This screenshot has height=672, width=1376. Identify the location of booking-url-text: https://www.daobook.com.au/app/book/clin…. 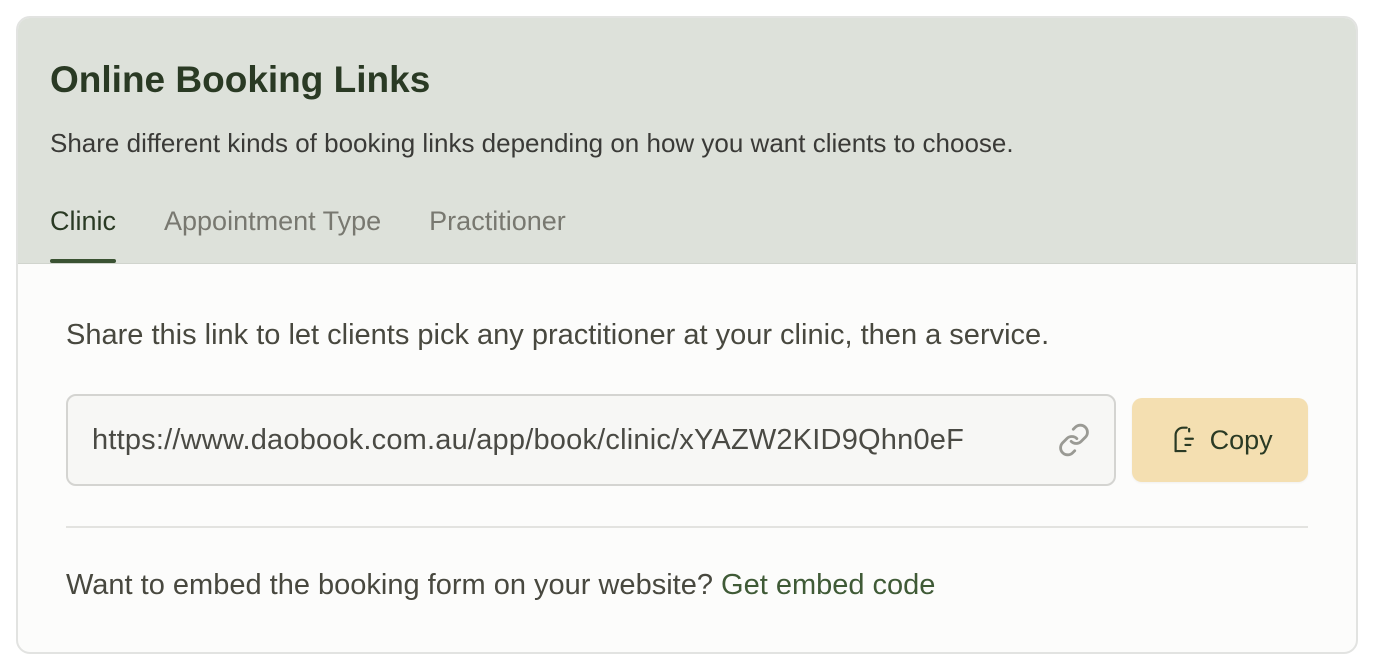
(568, 440).